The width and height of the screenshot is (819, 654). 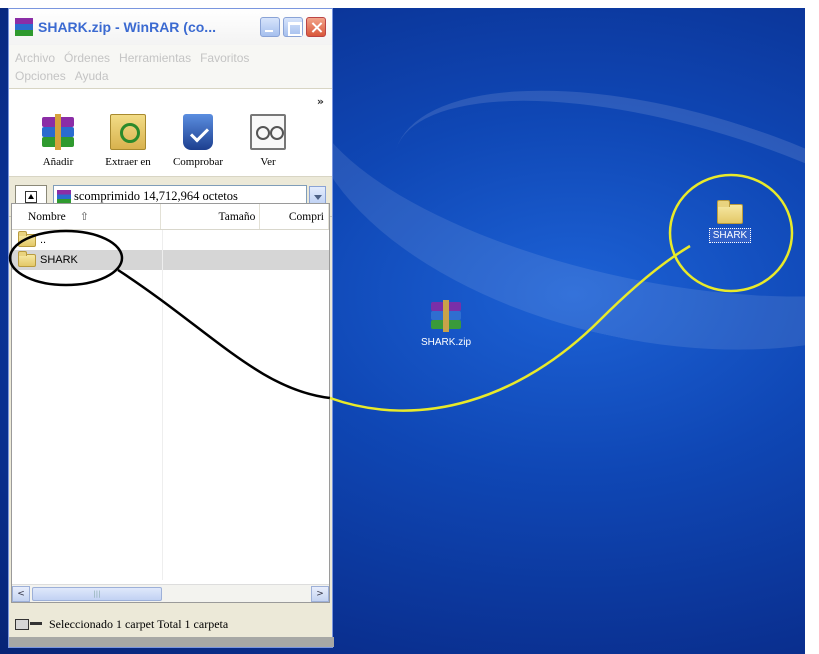 What do you see at coordinates (21, 593) in the screenshot?
I see `scroll-left-button: <` at bounding box center [21, 593].